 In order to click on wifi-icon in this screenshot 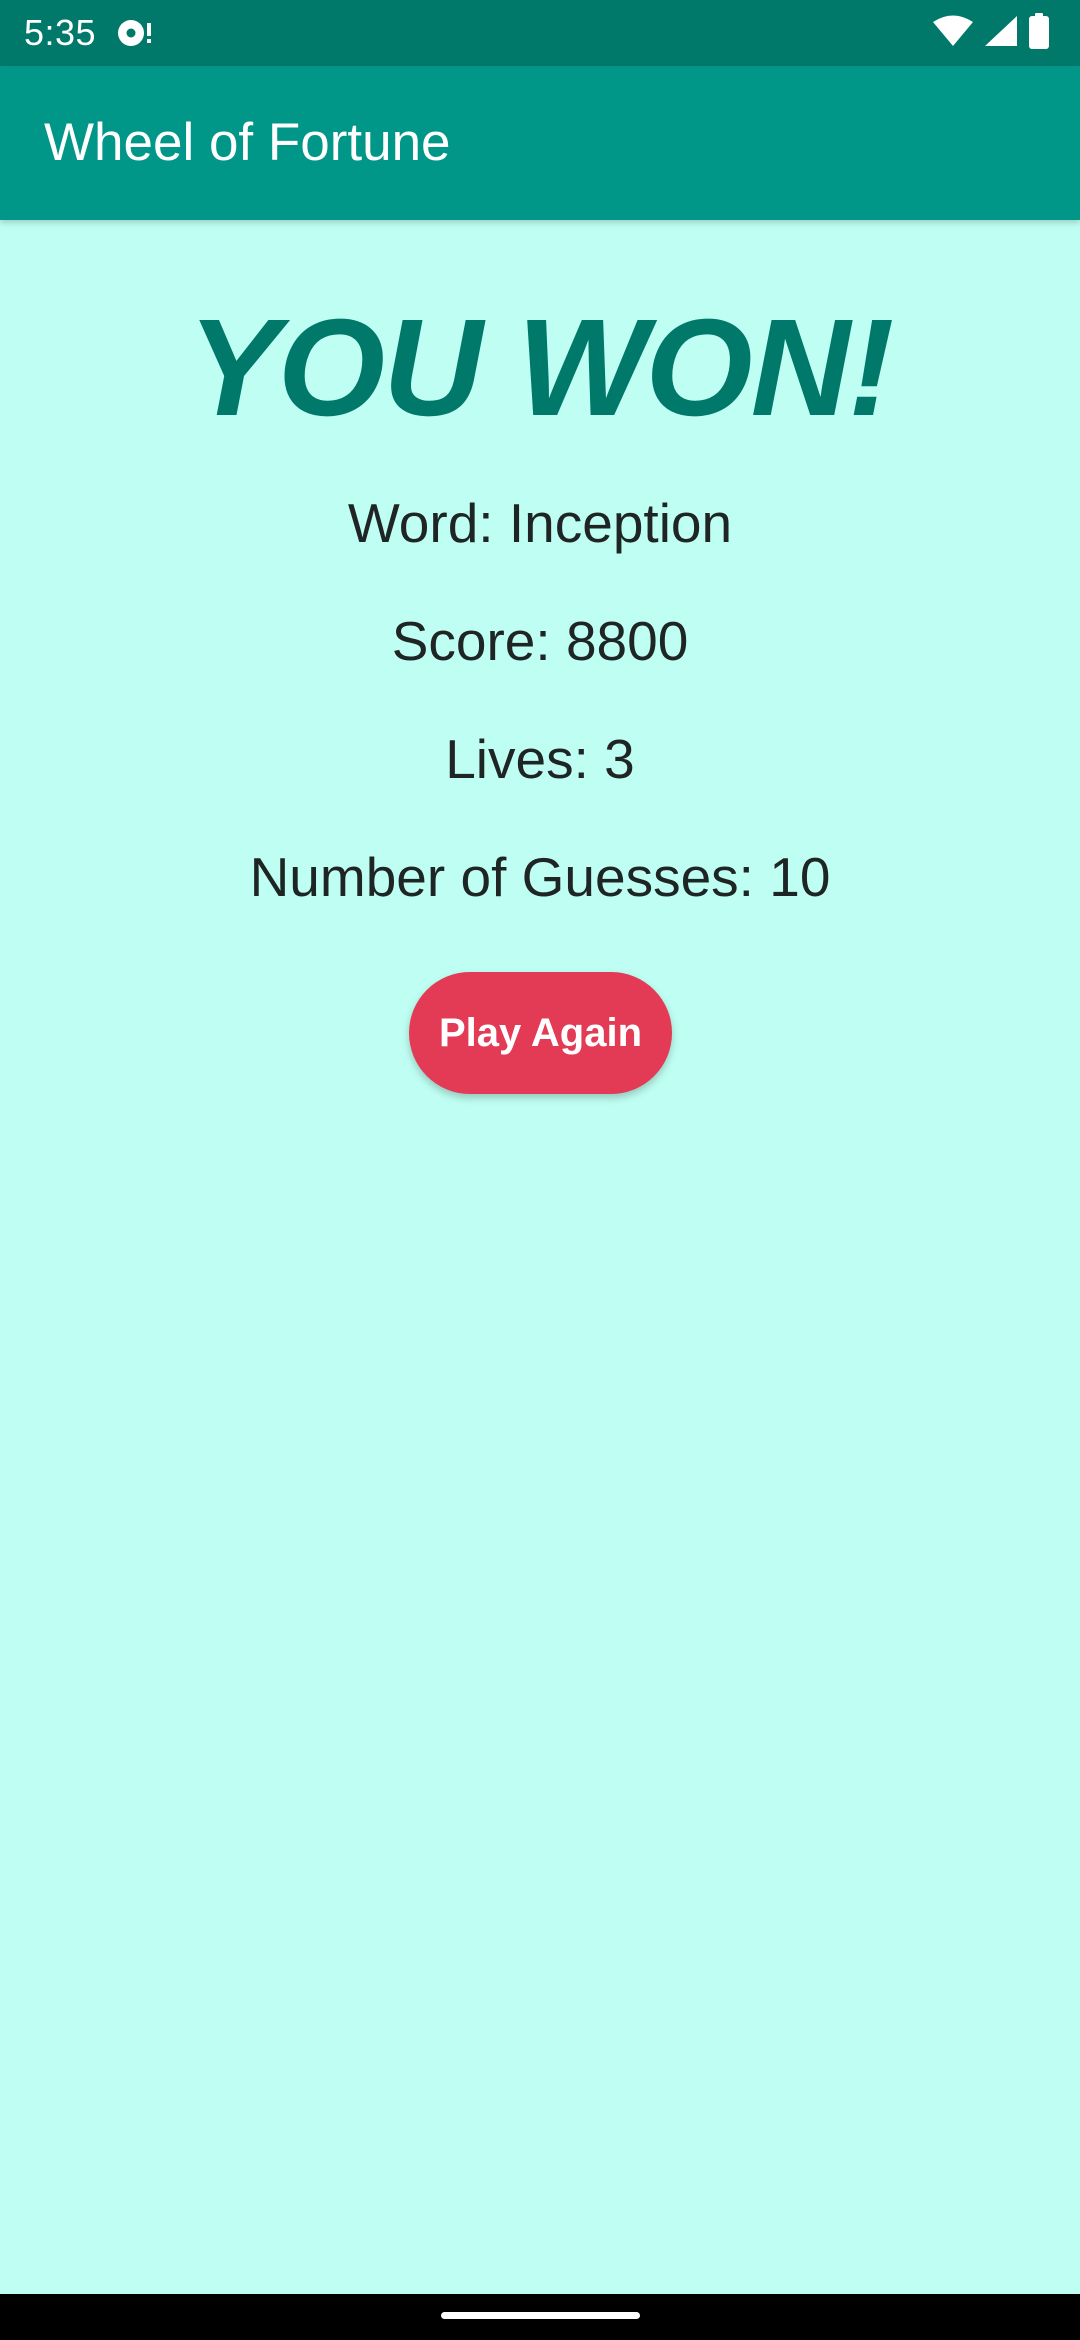, I will do `click(953, 33)`.